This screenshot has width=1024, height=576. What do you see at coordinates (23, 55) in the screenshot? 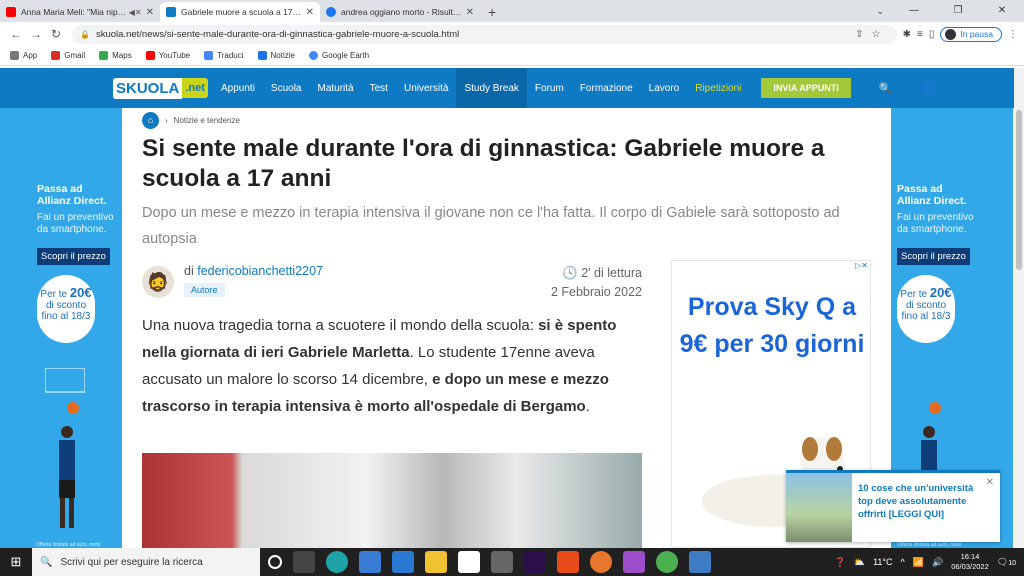
I see `bookmark-app: App` at bounding box center [23, 55].